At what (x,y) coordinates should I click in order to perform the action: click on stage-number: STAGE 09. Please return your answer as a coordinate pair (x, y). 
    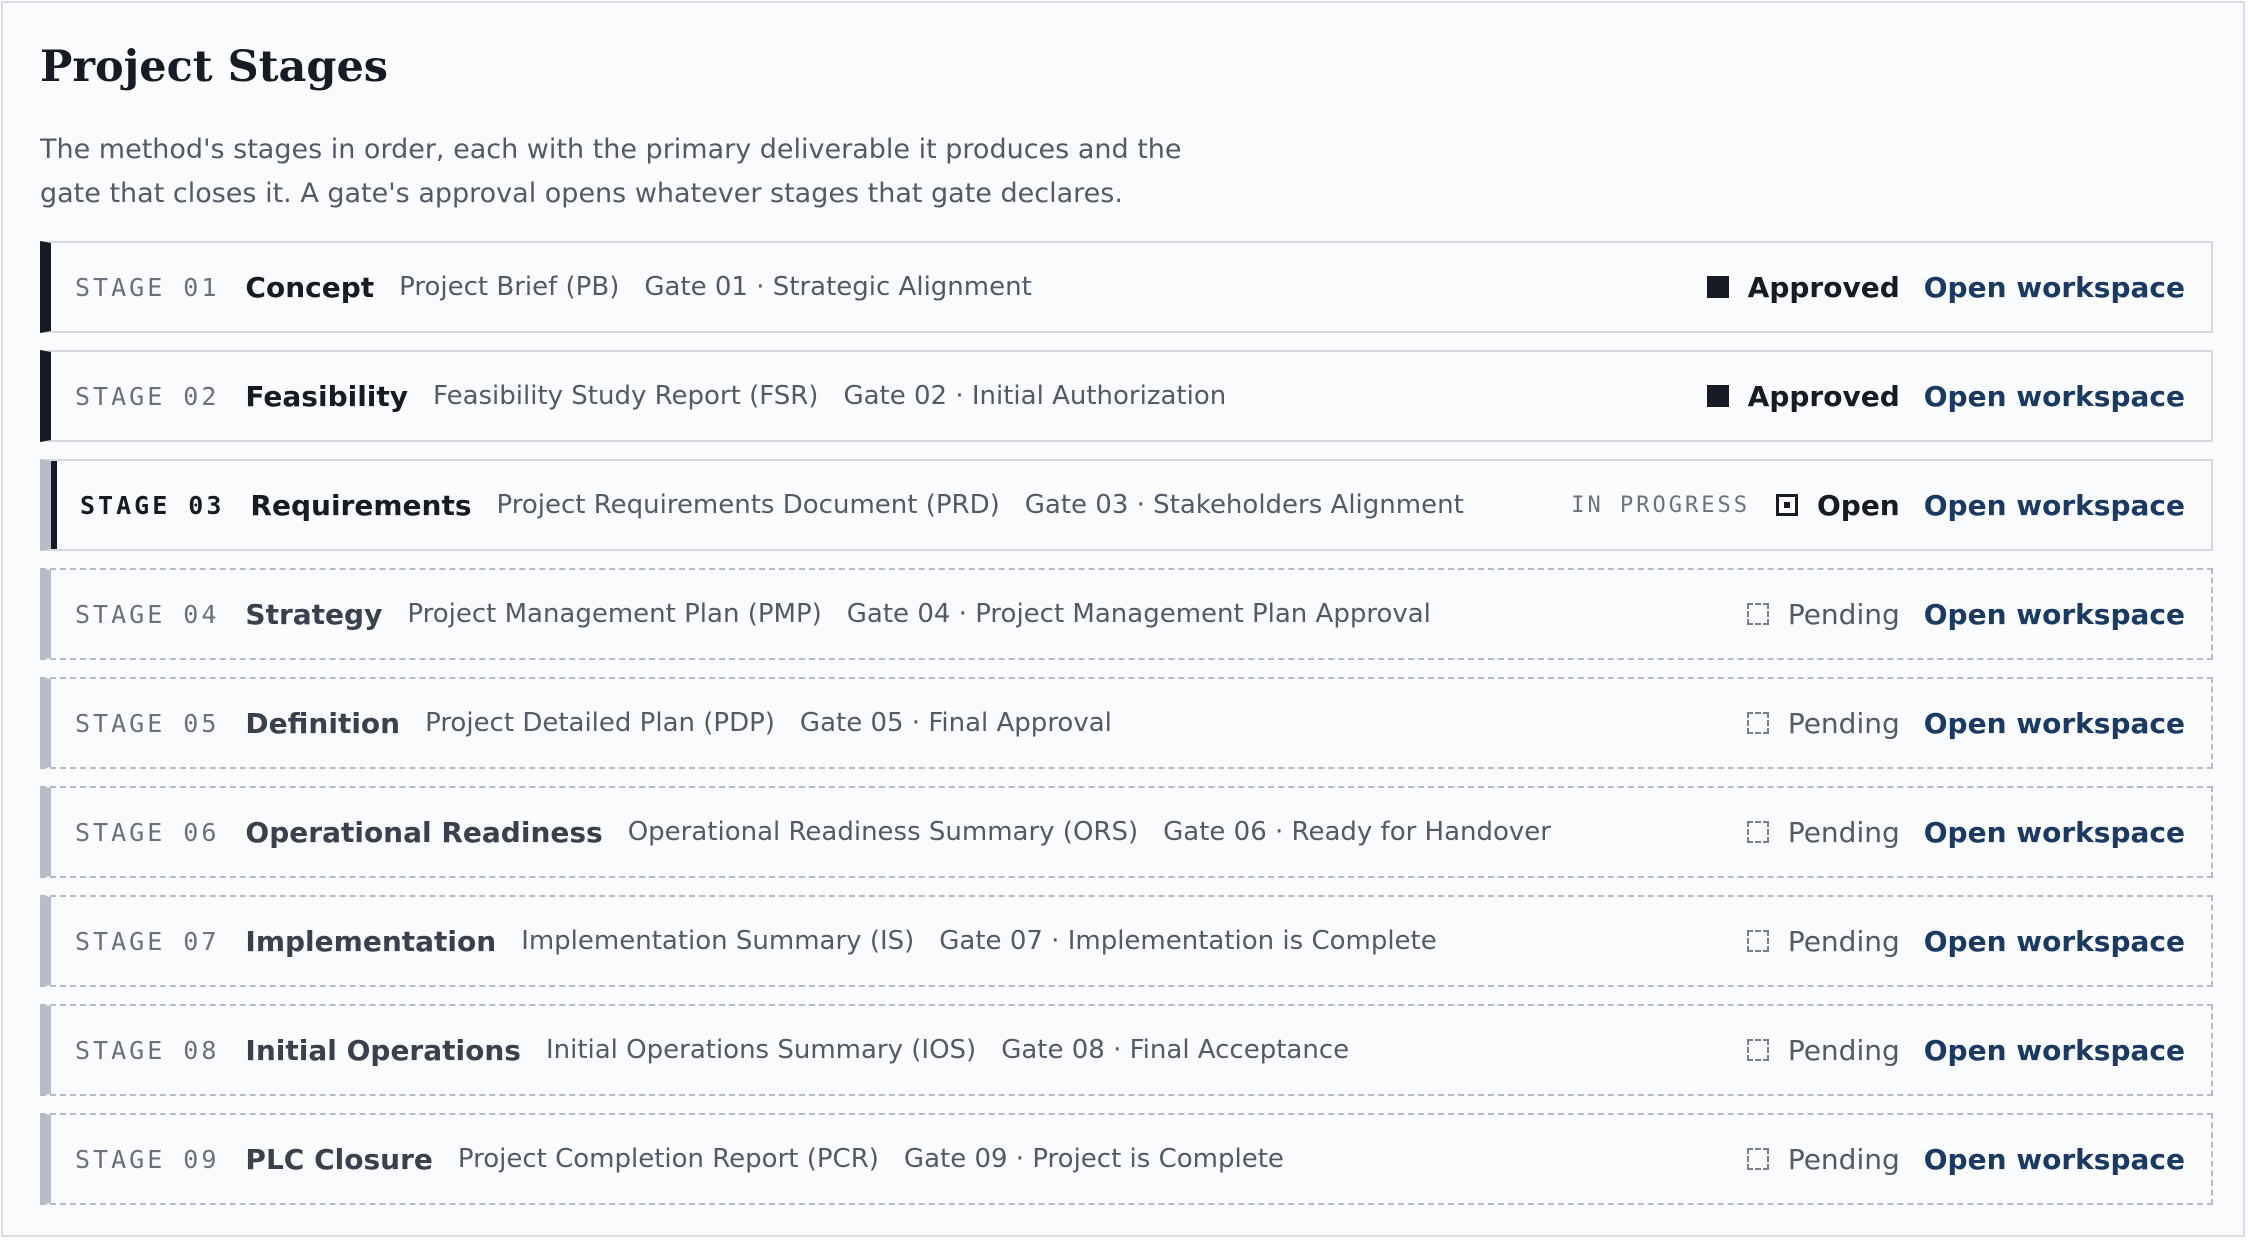
    Looking at the image, I should click on (147, 1159).